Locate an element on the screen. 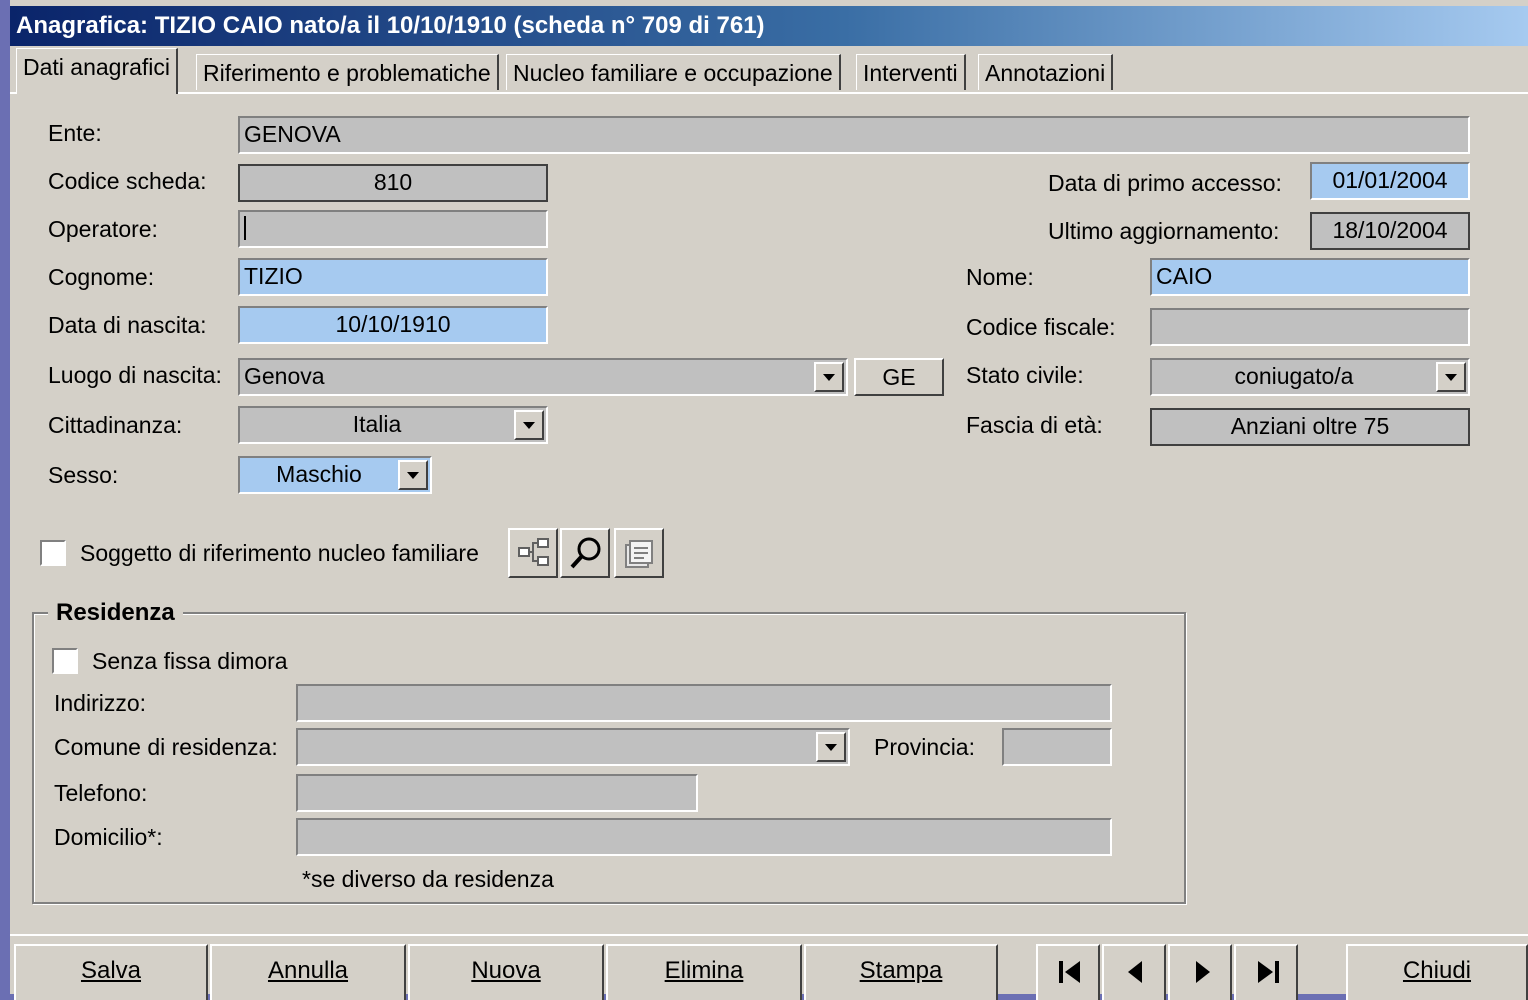  data-primo-accesso-label: Data di primo accesso: is located at coordinates (1165, 183).